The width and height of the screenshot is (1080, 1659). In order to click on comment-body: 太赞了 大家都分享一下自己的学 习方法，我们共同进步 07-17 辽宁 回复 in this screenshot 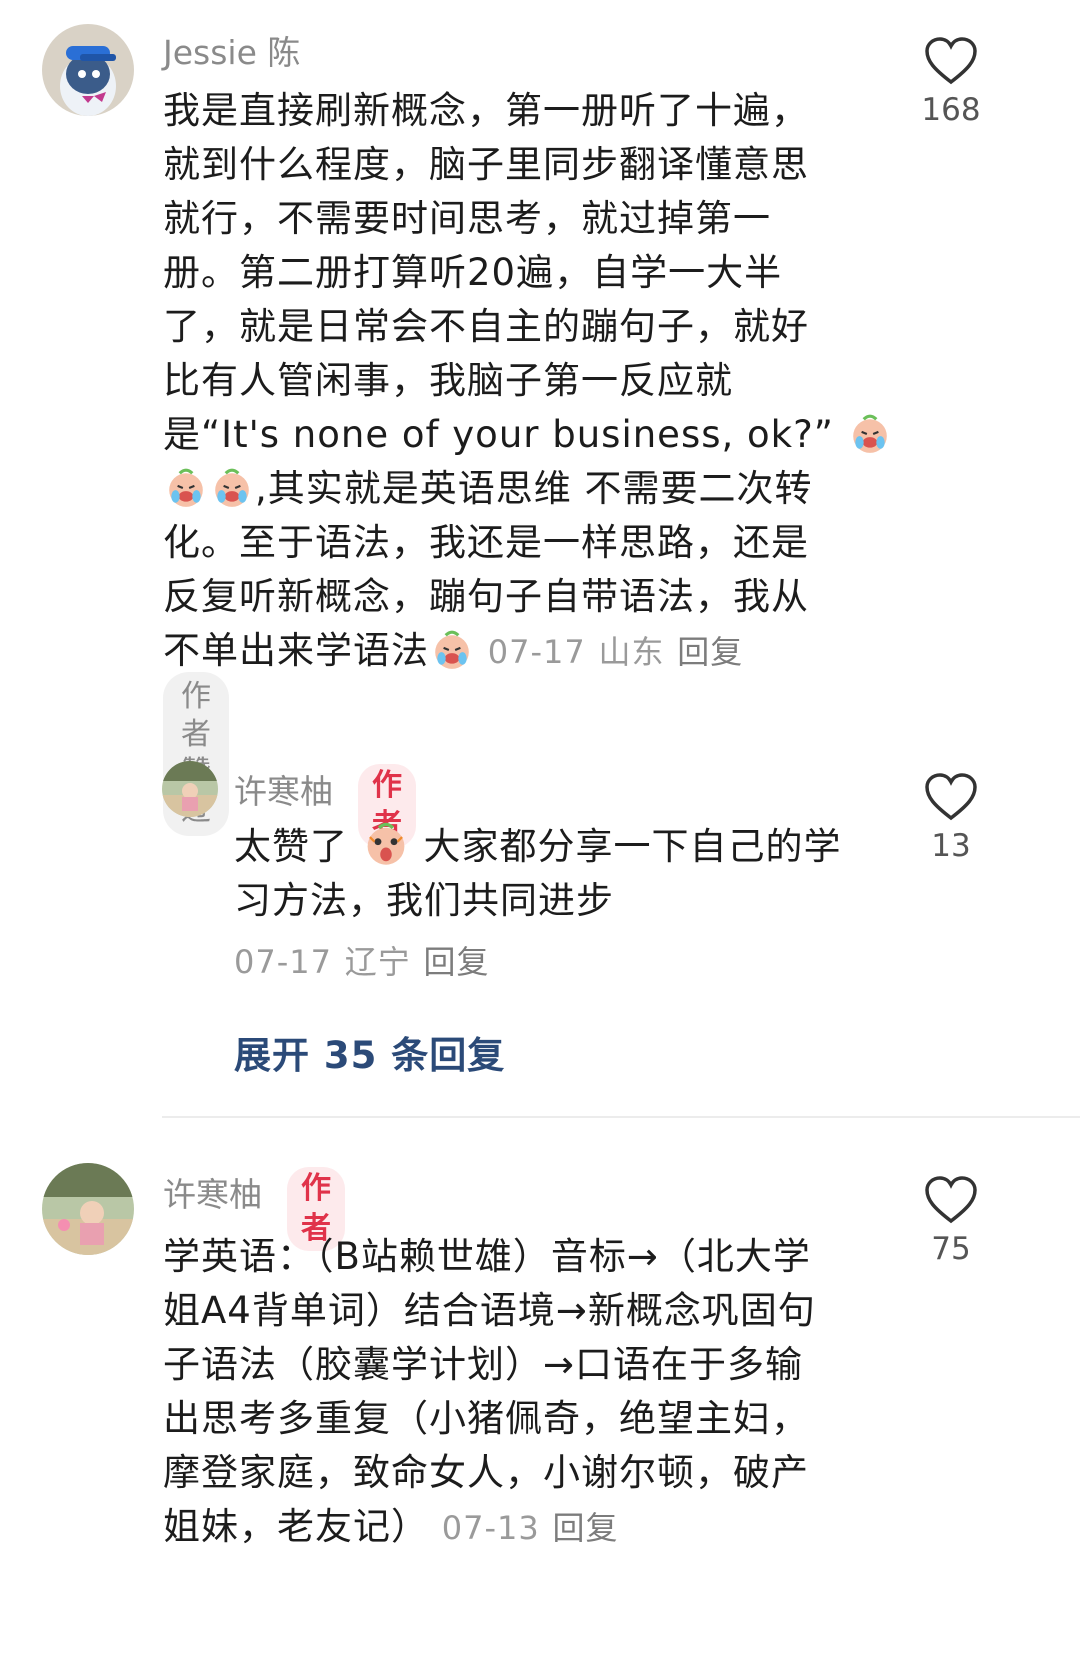, I will do `click(559, 904)`.